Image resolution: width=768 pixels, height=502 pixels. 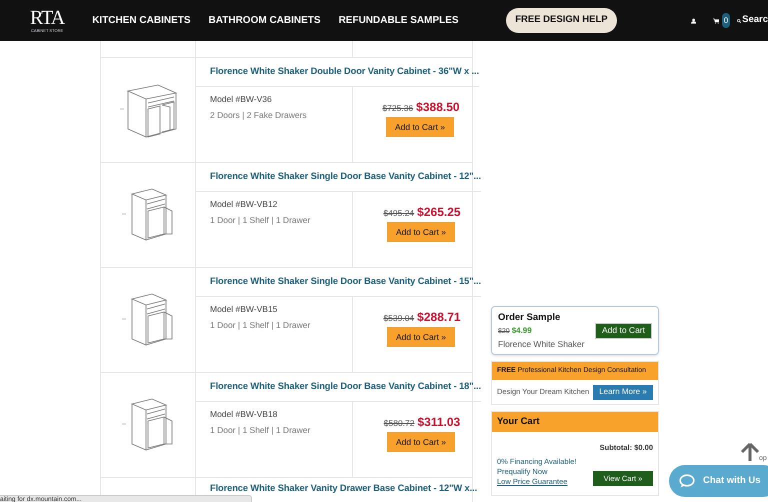 I want to click on nav-link: BATHROOM CABINETS, so click(x=264, y=20).